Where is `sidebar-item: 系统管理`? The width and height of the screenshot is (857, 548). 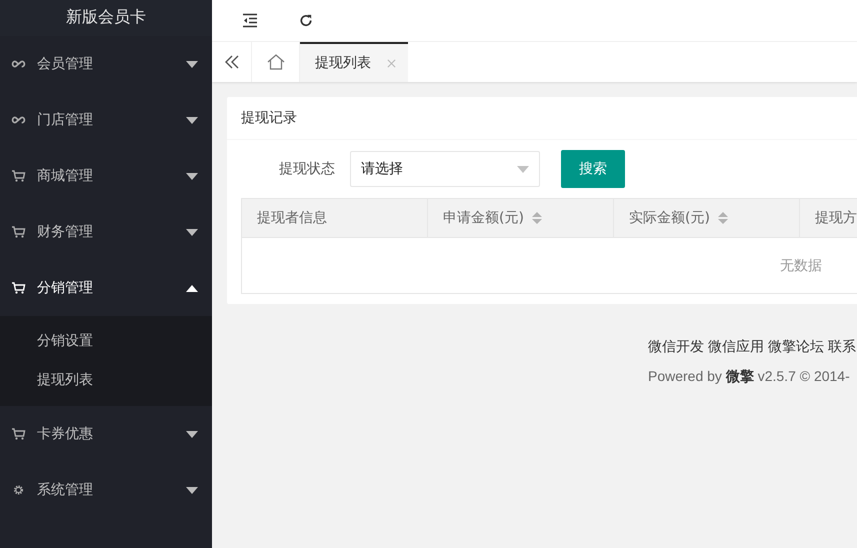 sidebar-item: 系统管理 is located at coordinates (106, 490).